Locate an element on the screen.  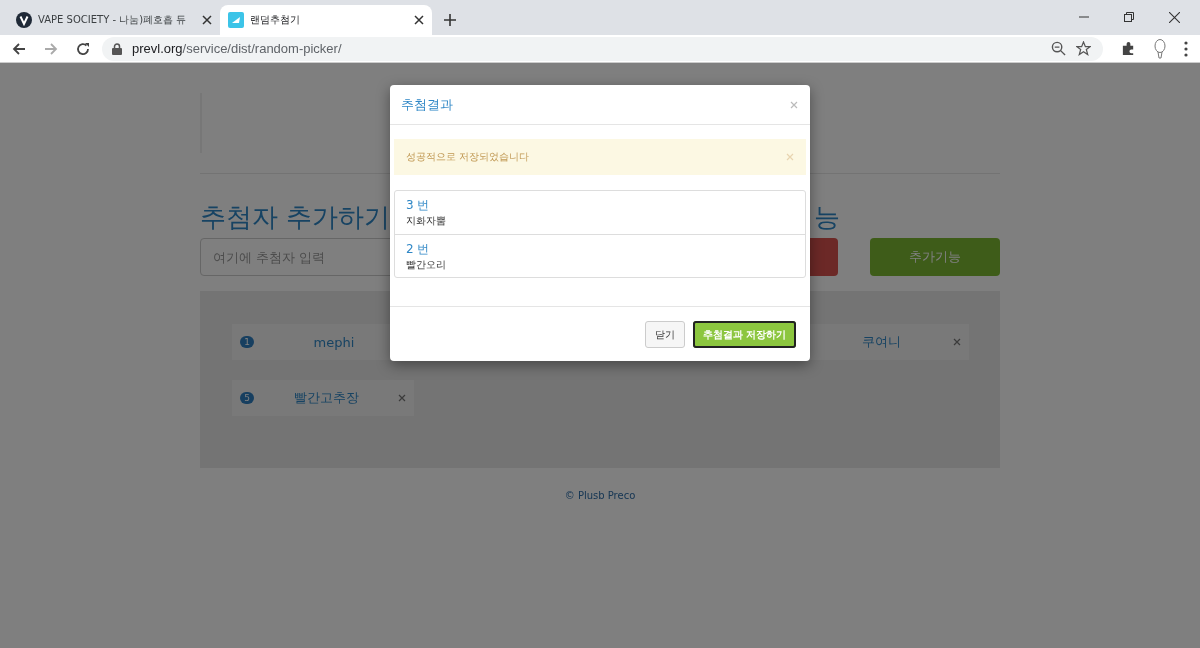
entry-name: 쿠여니 is located at coordinates (881, 342).